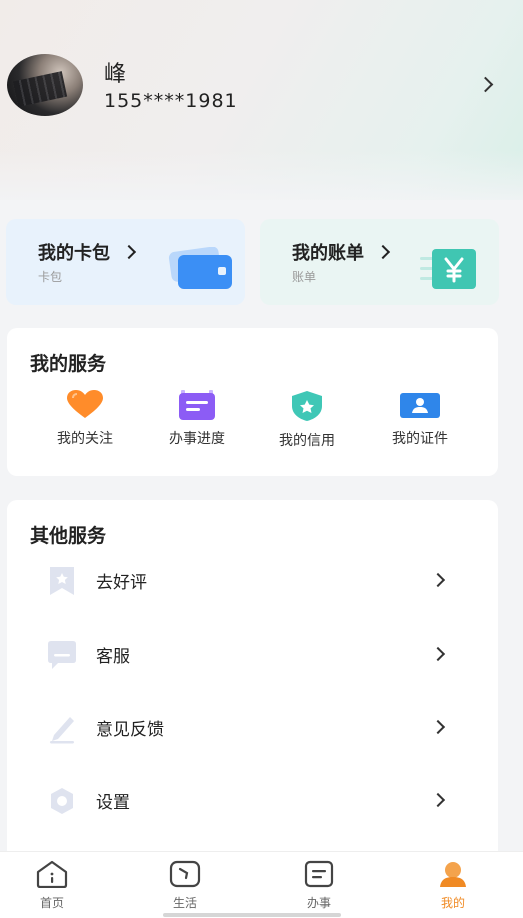 The width and height of the screenshot is (523, 918). Describe the element at coordinates (40, 89) in the screenshot. I see `avatar-image` at that location.